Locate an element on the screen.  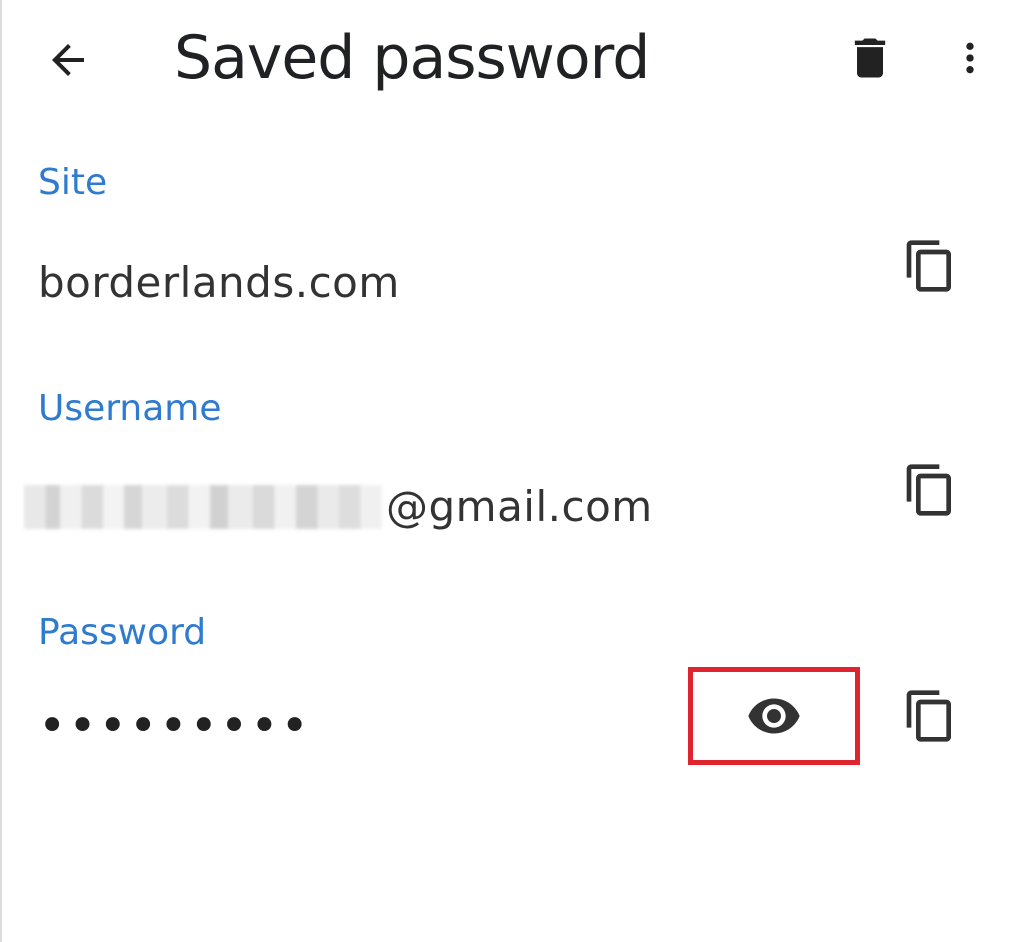
redacted-username is located at coordinates (203, 506).